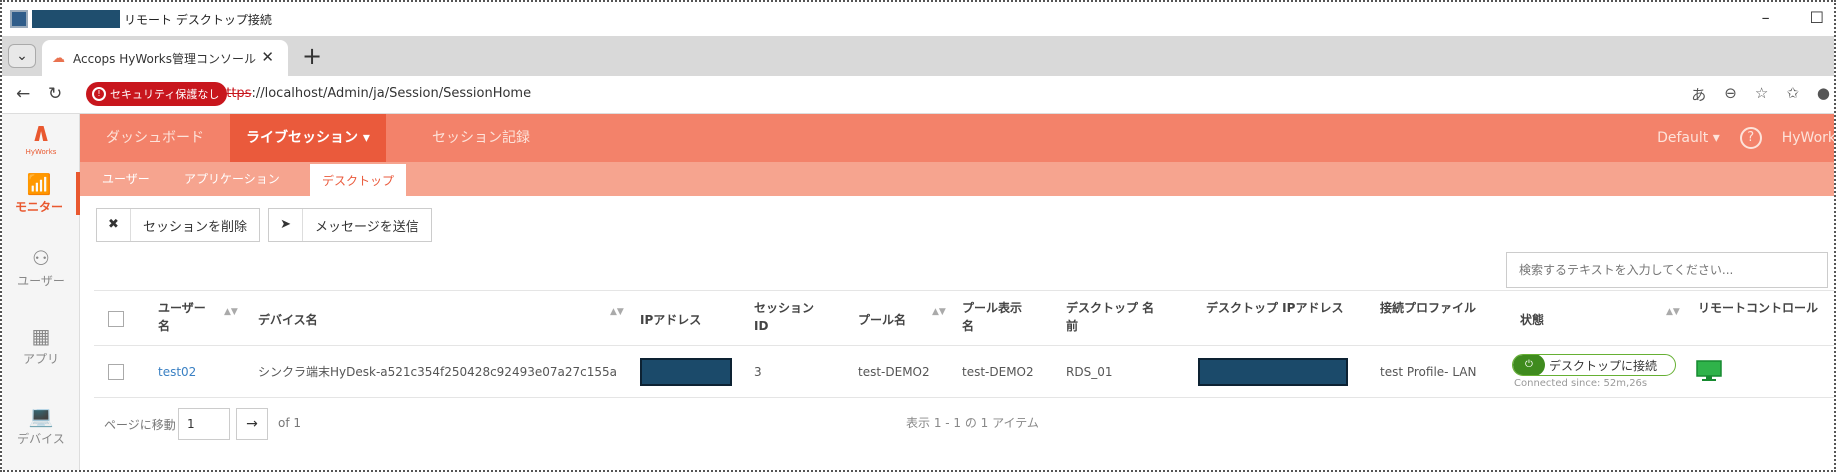 The image size is (1836, 472). Describe the element at coordinates (235, 93) in the screenshot. I see `url-protocol: https` at that location.